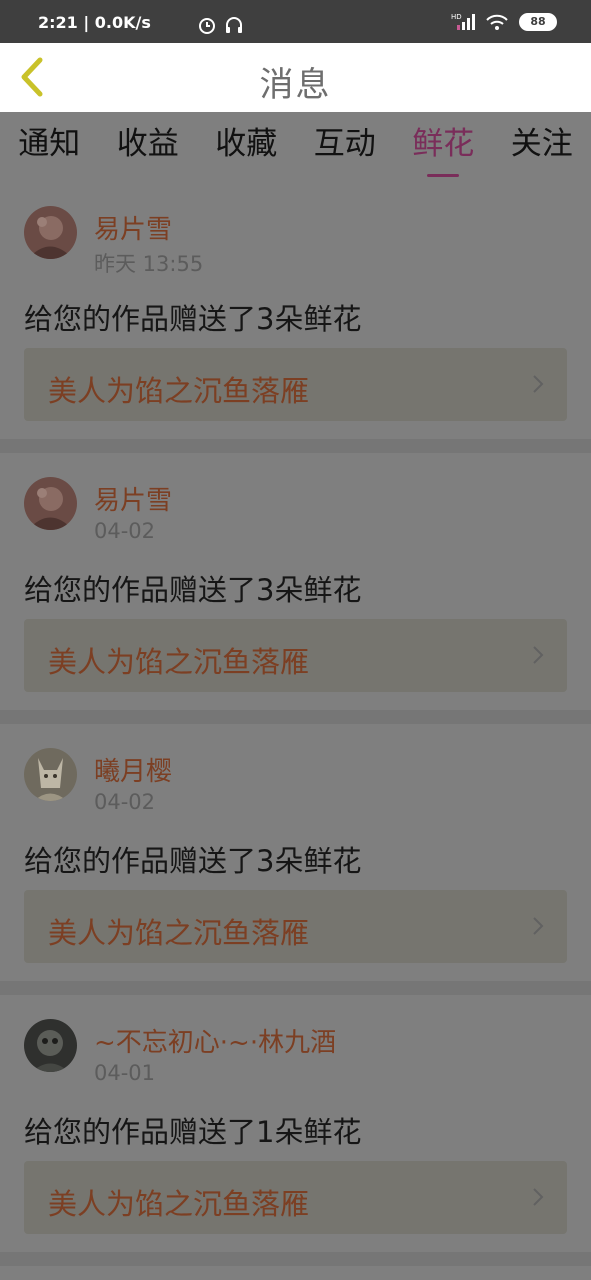  I want to click on status-bar: 2:21 | 0.0K/s HD 88, so click(295, 21).